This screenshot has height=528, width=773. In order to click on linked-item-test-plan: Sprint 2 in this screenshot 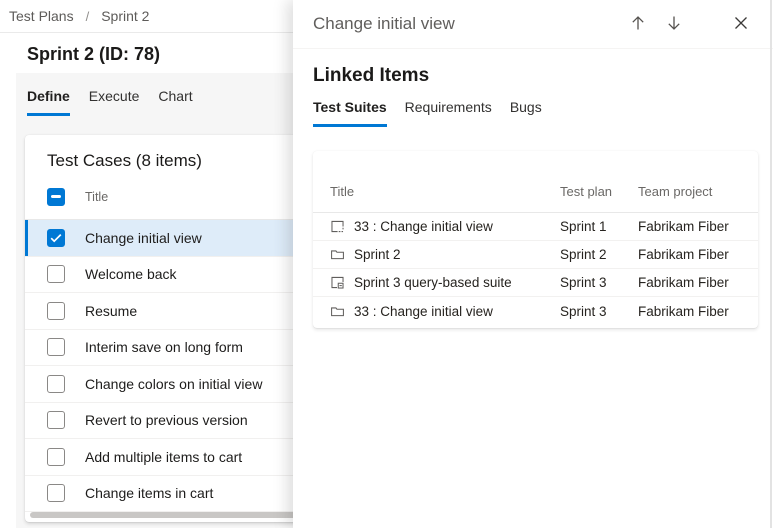, I will do `click(583, 254)`.